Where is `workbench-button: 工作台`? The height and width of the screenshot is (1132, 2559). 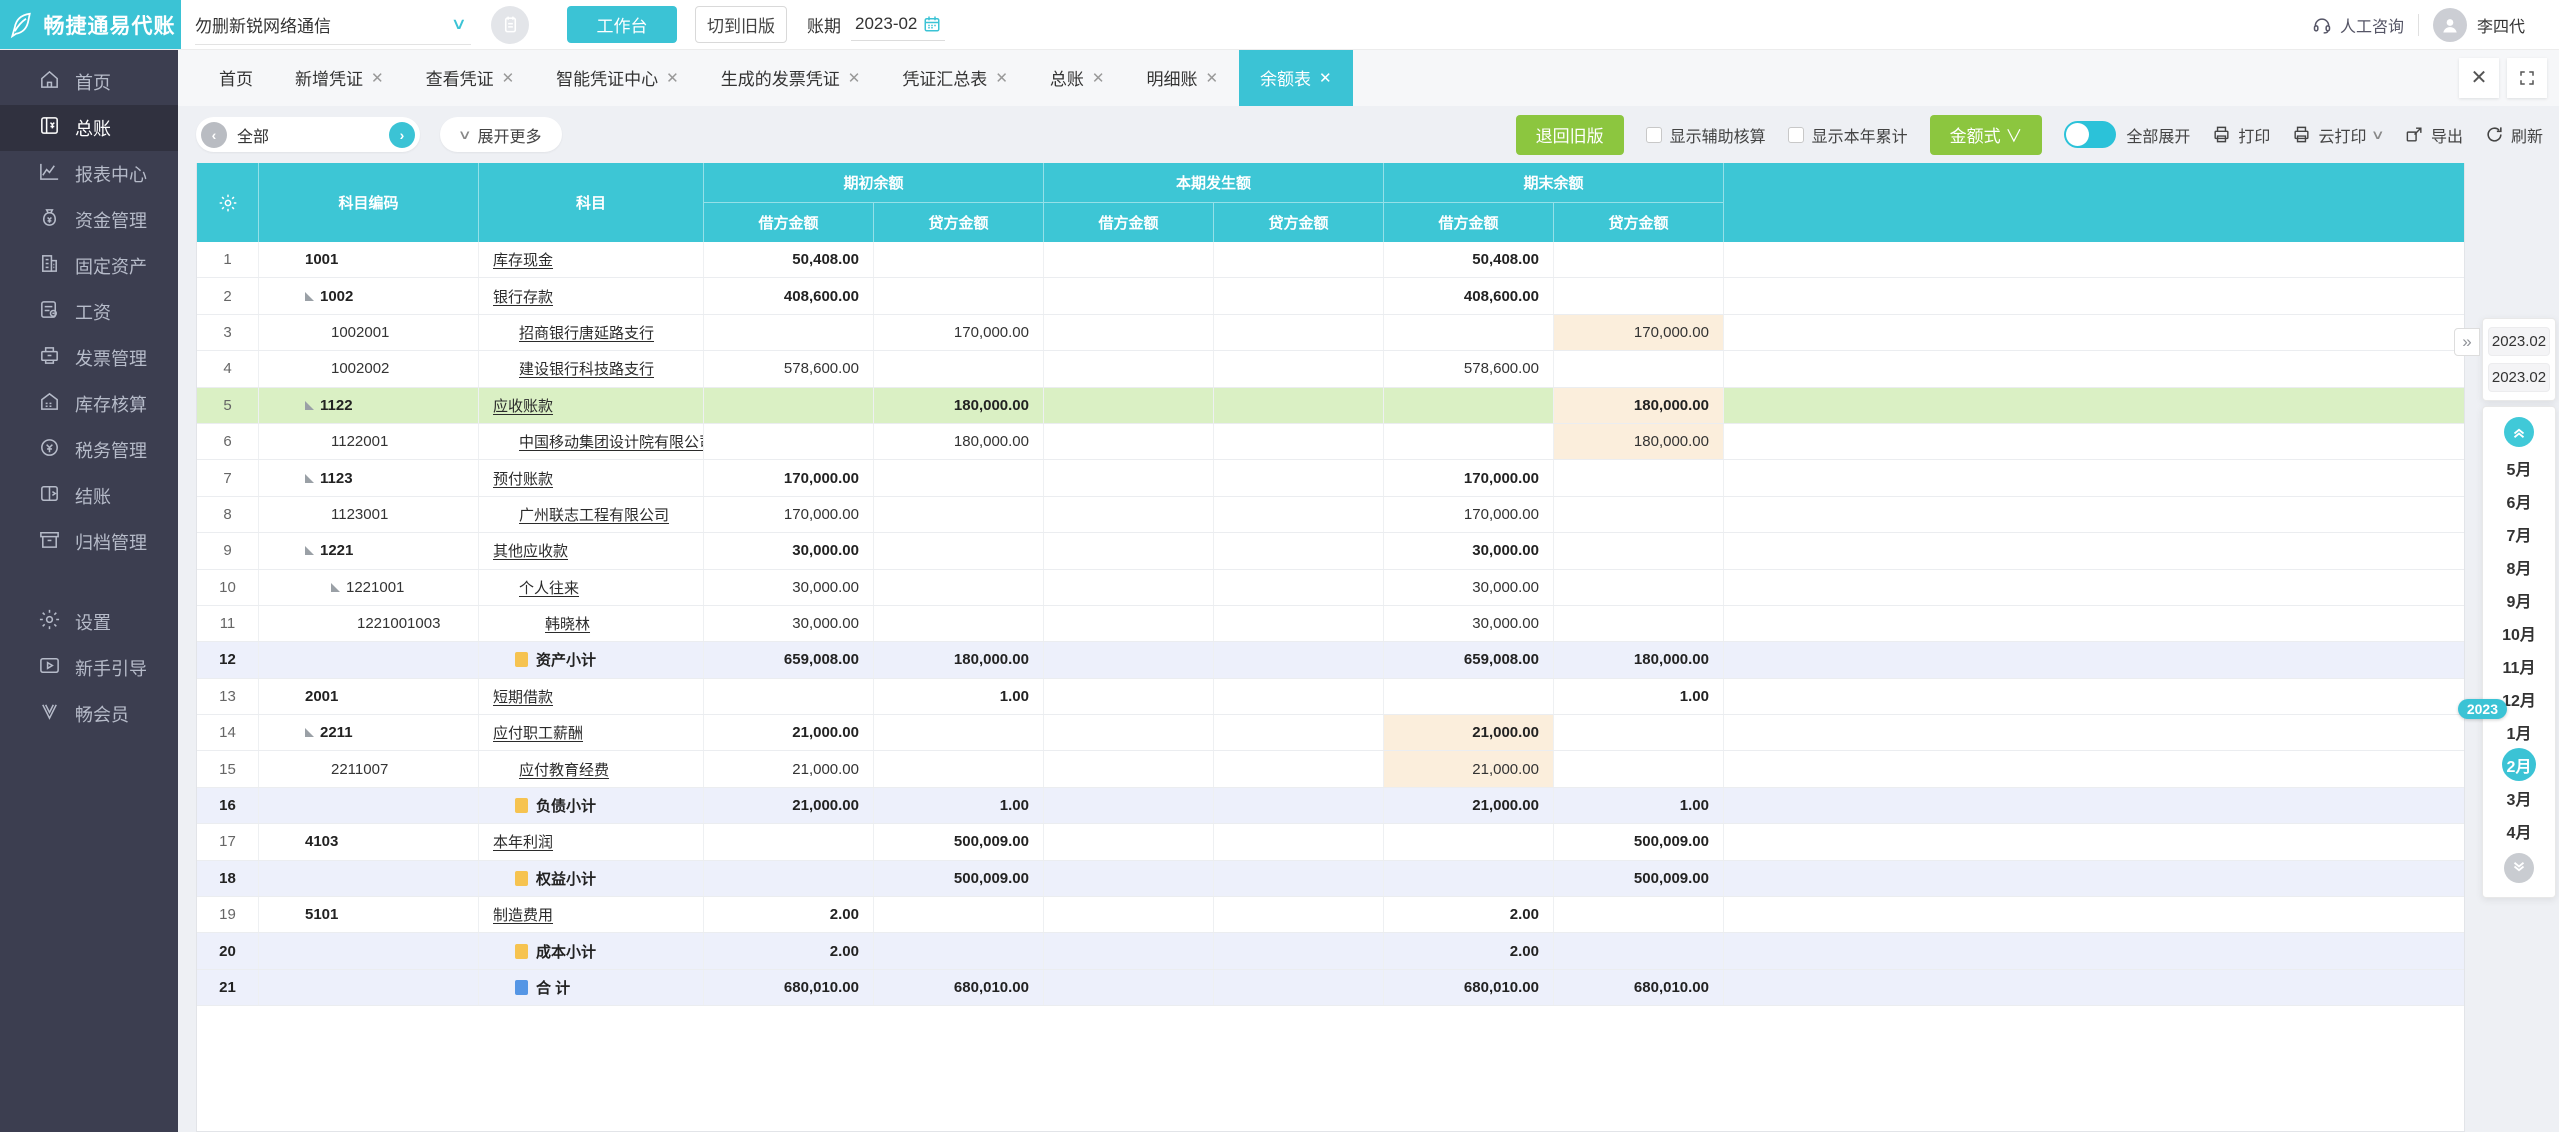 workbench-button: 工作台 is located at coordinates (622, 24).